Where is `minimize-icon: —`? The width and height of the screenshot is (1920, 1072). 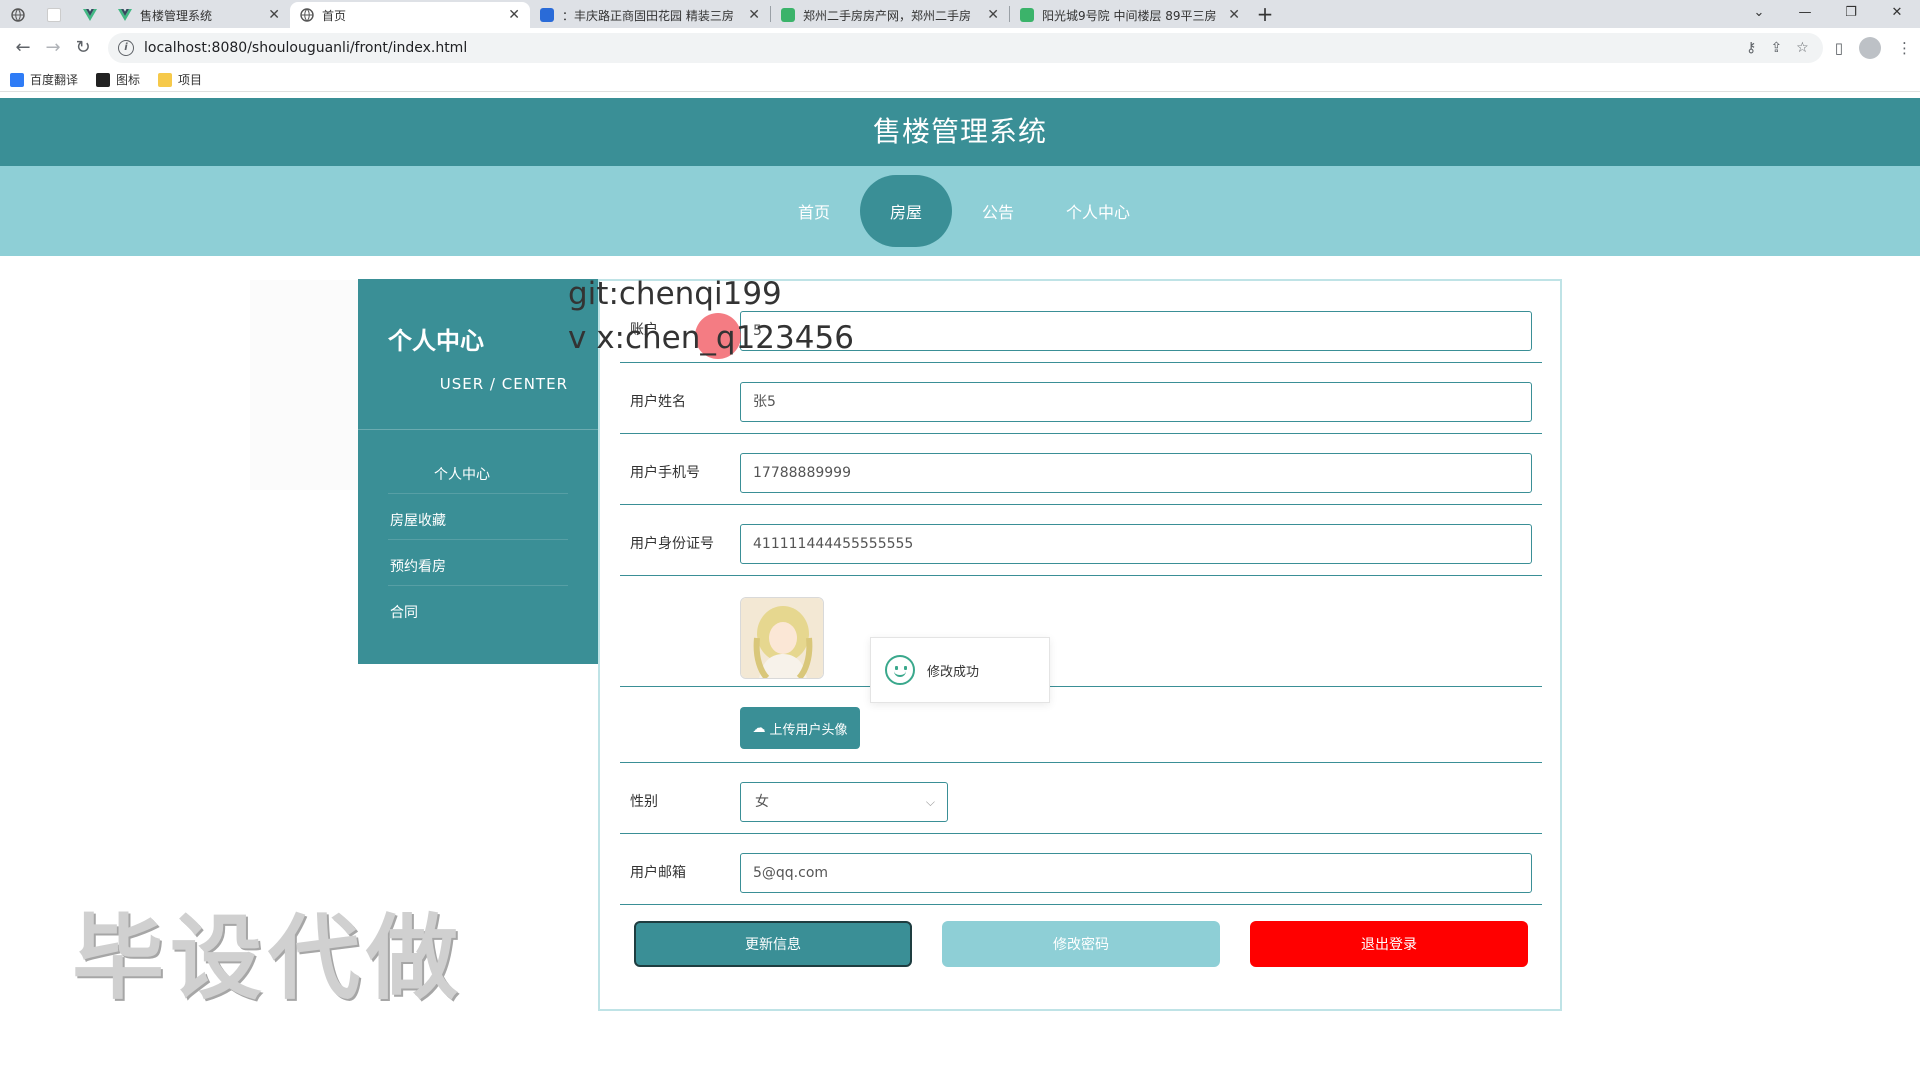
minimize-icon: — is located at coordinates (1805, 14).